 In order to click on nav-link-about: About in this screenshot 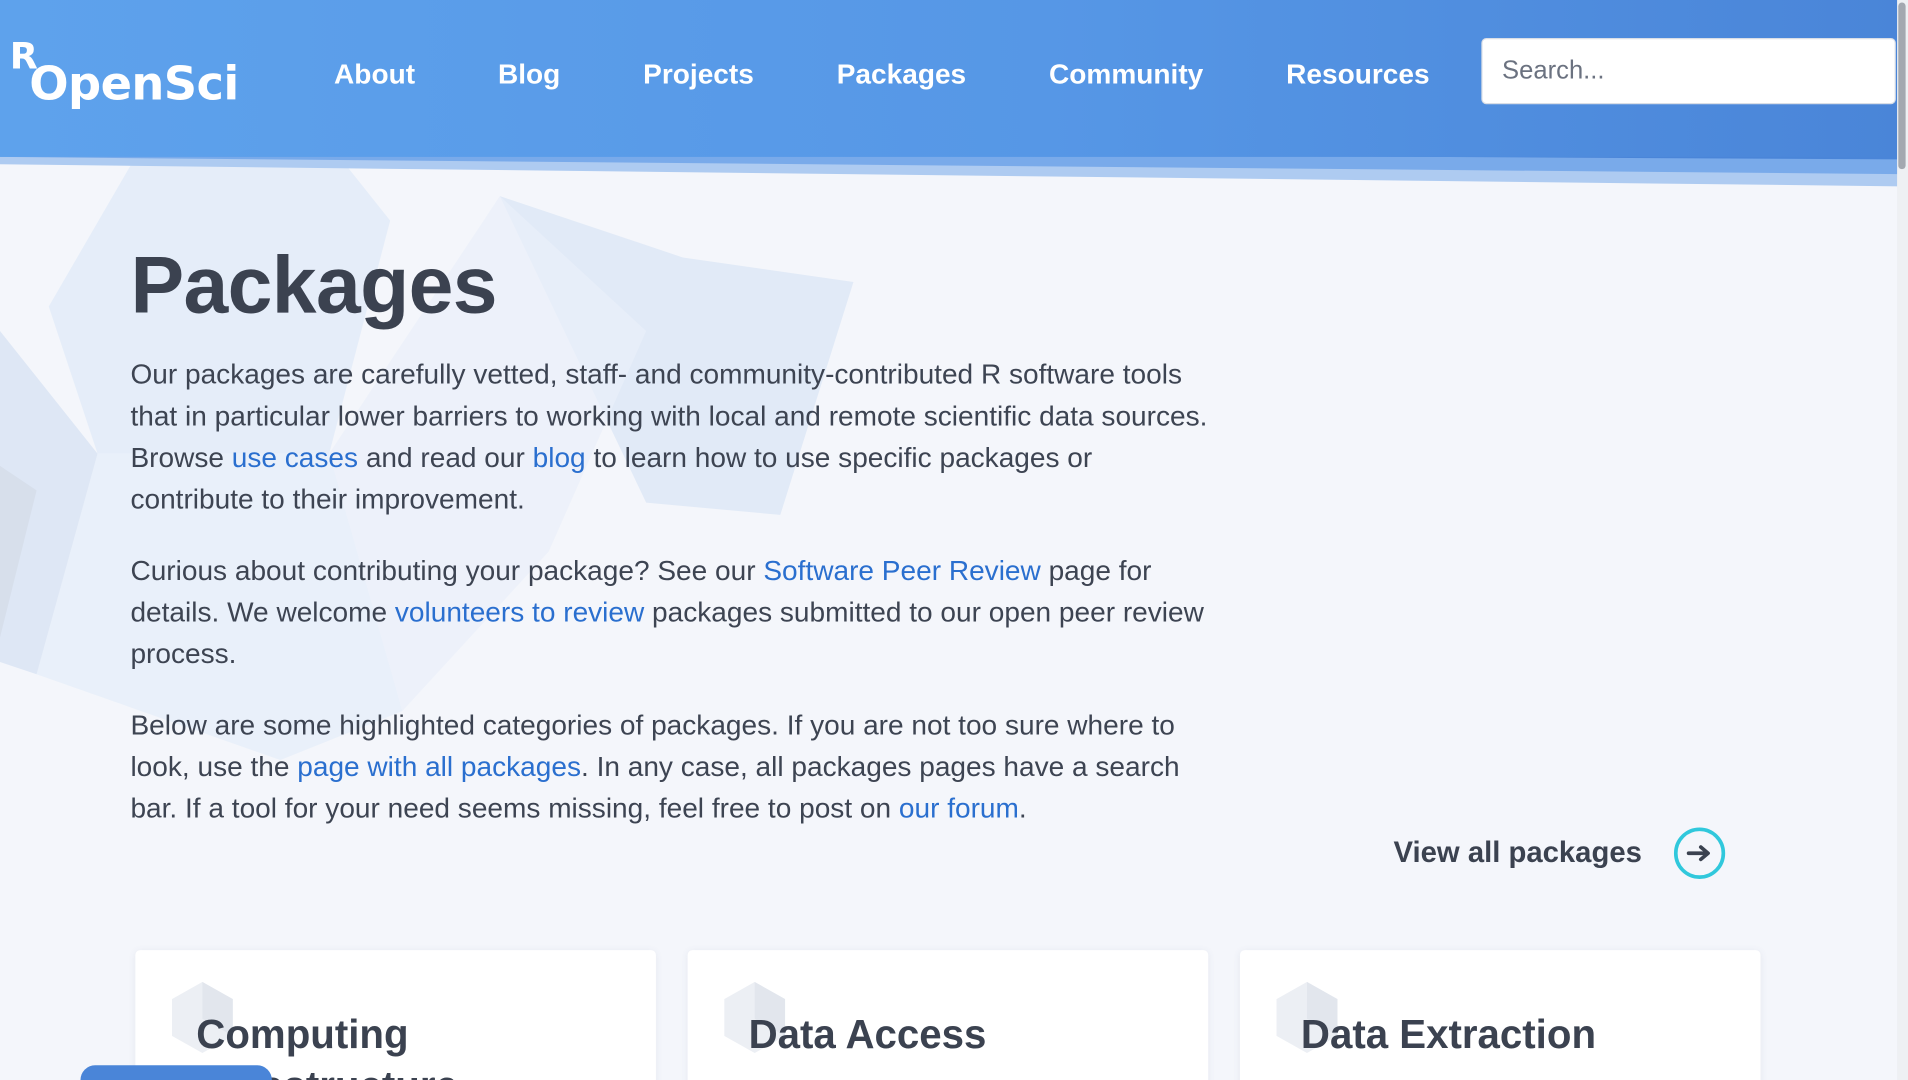, I will do `click(375, 74)`.